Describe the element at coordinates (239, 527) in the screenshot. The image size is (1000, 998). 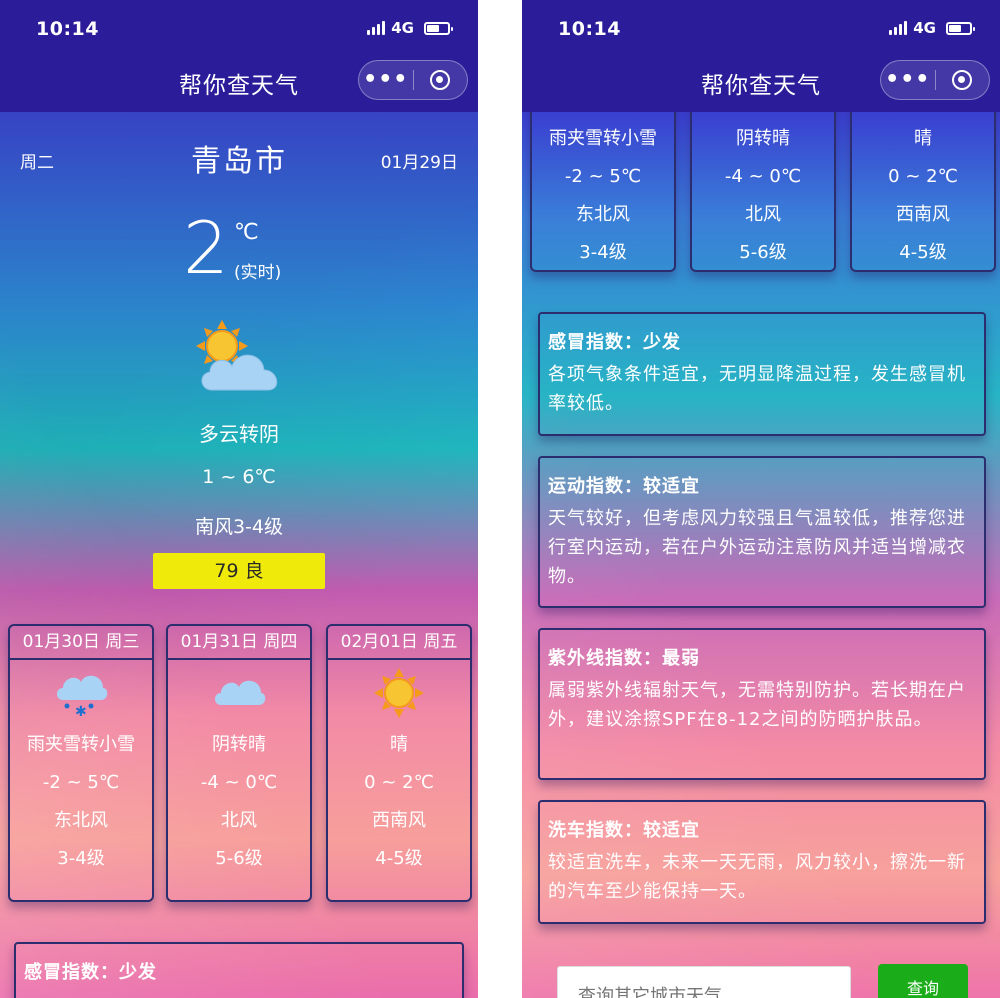
I see `current-wind: 南风3-4级` at that location.